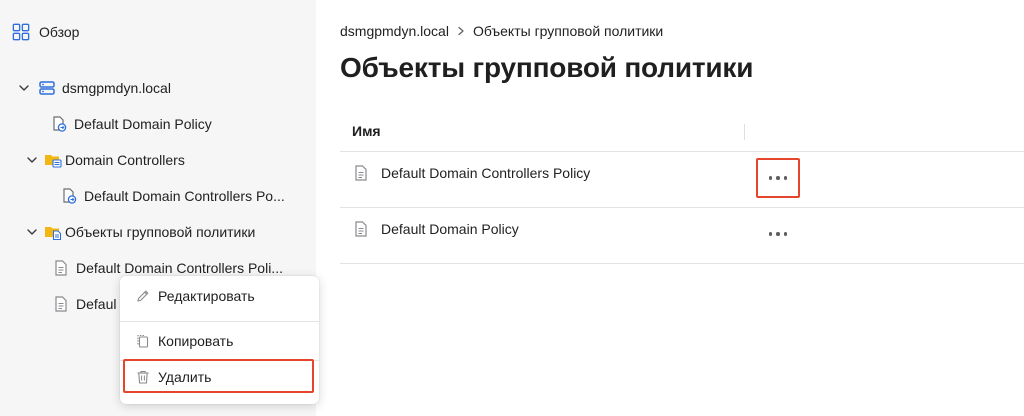  Describe the element at coordinates (143, 296) in the screenshot. I see `pencil-icon` at that location.